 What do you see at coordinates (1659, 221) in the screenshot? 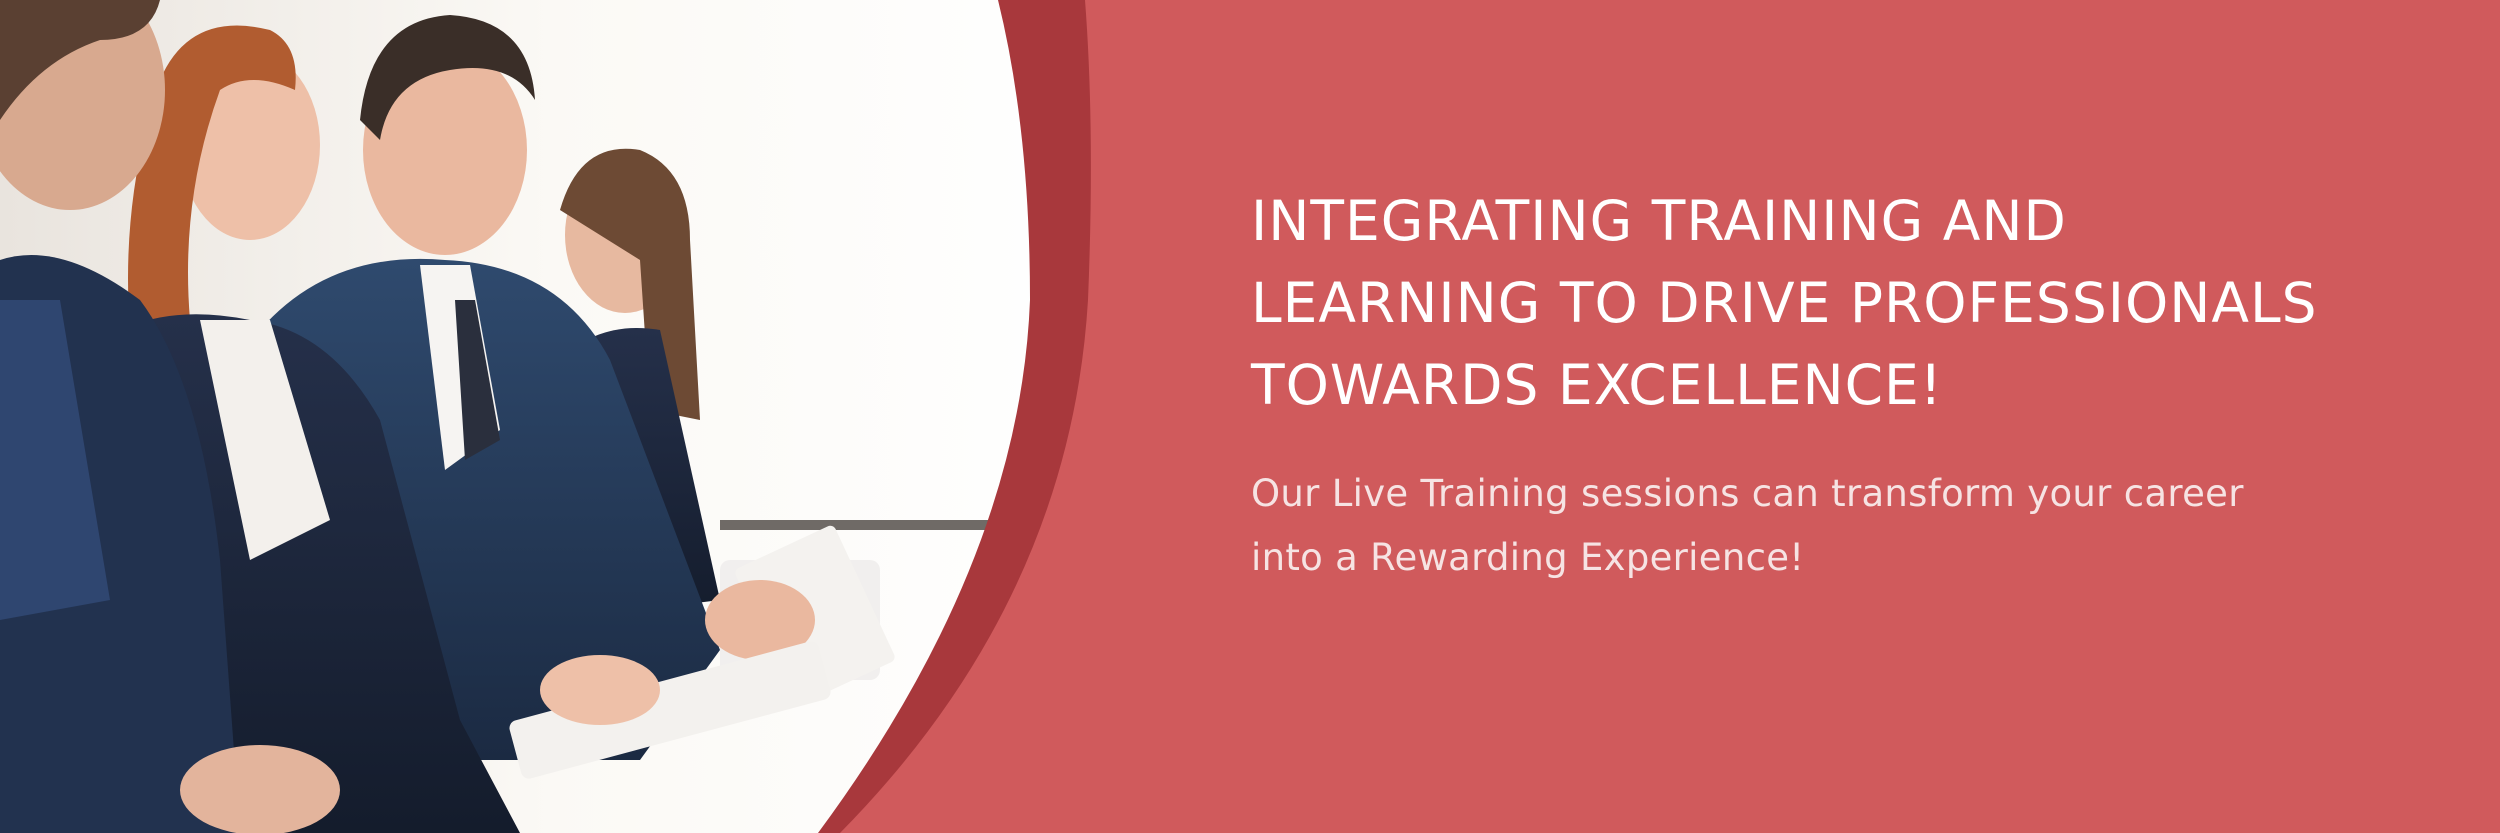
I see `headline-line: INTEGRATING TRAINING AND` at bounding box center [1659, 221].